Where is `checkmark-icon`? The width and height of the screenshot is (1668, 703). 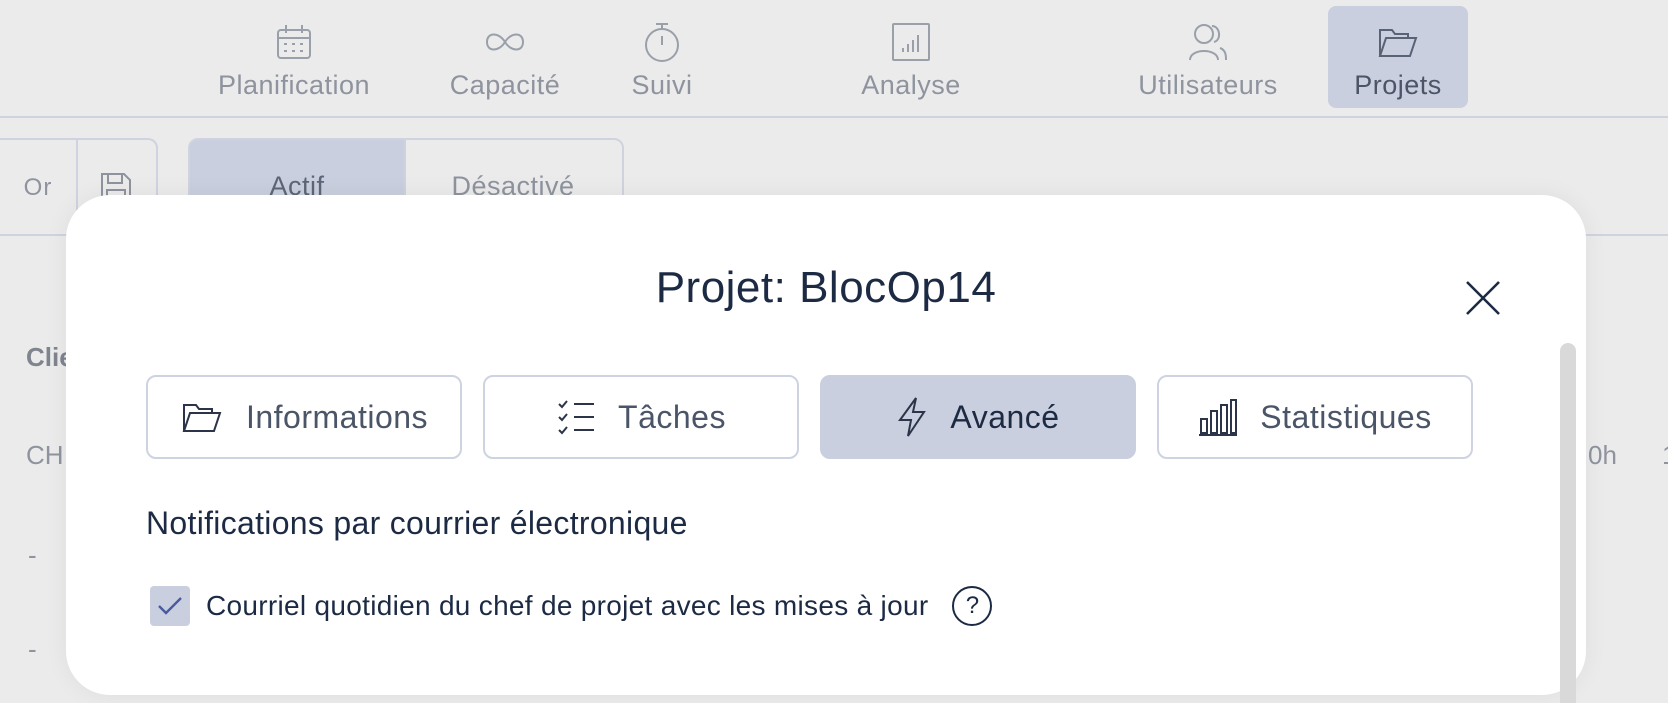 checkmark-icon is located at coordinates (170, 606).